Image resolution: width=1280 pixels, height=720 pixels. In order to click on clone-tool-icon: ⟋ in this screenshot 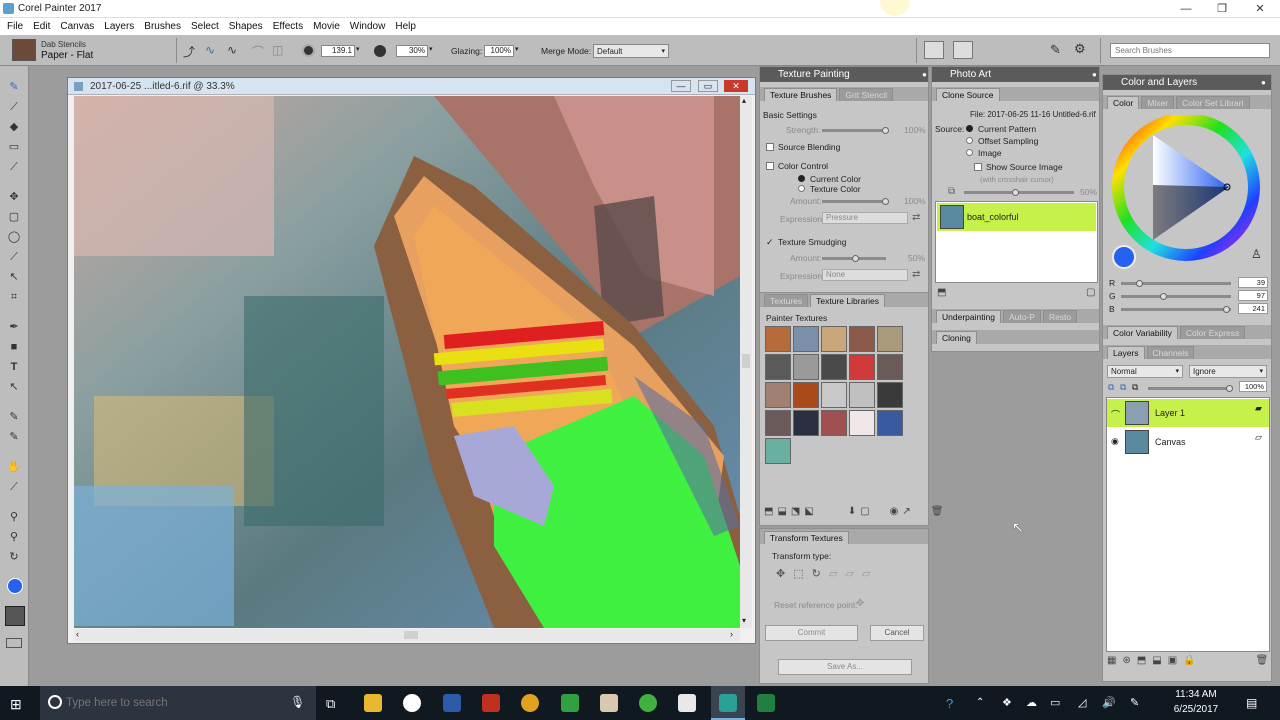, I will do `click(14, 167)`.